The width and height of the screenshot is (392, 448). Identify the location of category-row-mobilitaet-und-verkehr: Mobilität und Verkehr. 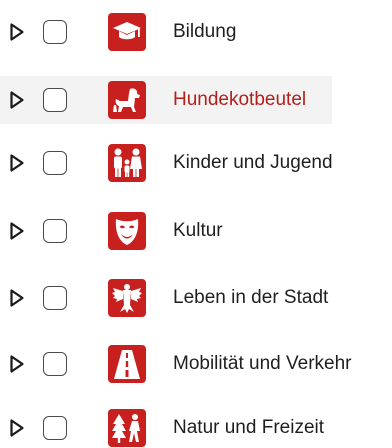
(196, 364).